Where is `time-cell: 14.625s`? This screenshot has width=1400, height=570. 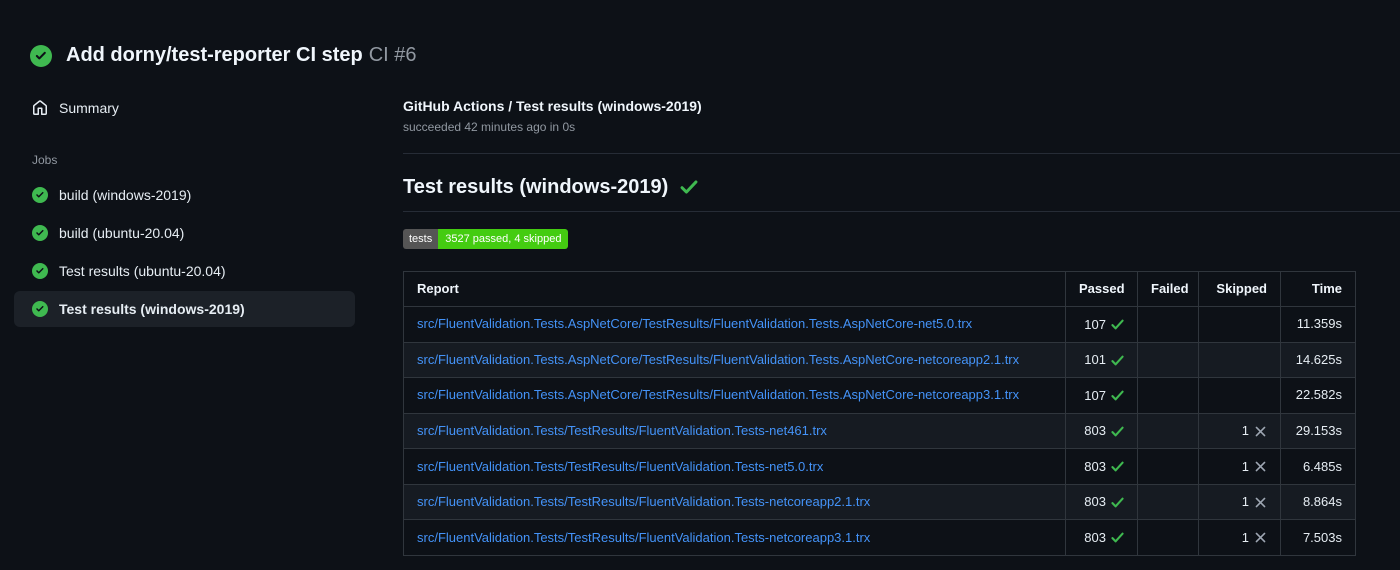
time-cell: 14.625s is located at coordinates (1318, 360).